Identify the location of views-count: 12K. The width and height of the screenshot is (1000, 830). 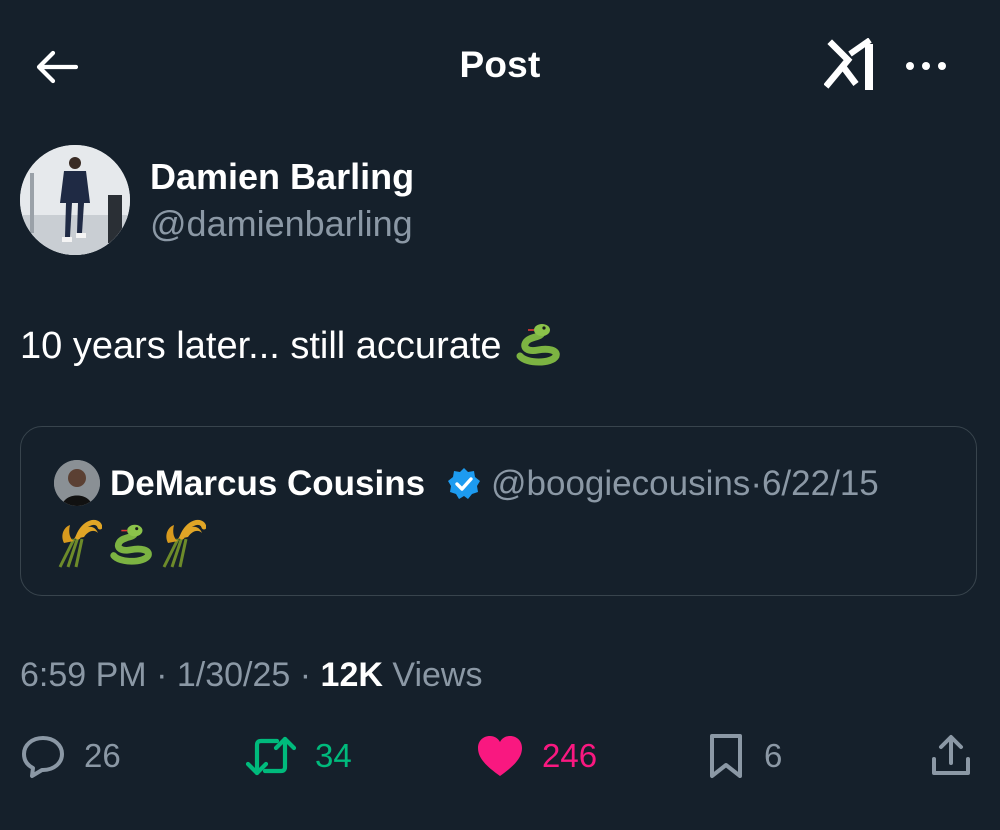
(352, 675).